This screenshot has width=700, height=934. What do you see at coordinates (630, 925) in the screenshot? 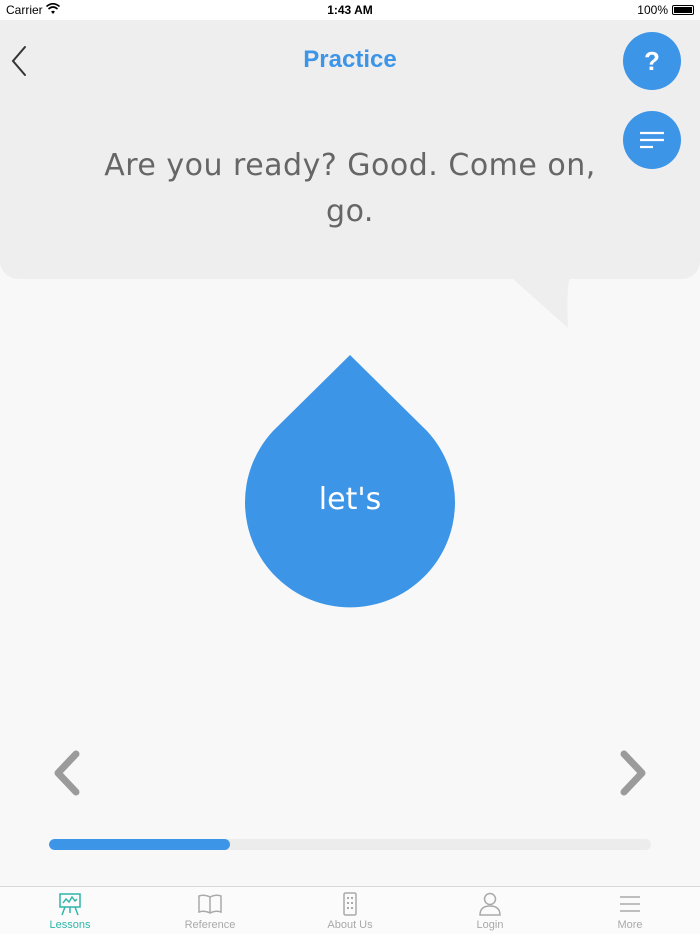
I see `tab-label: More` at bounding box center [630, 925].